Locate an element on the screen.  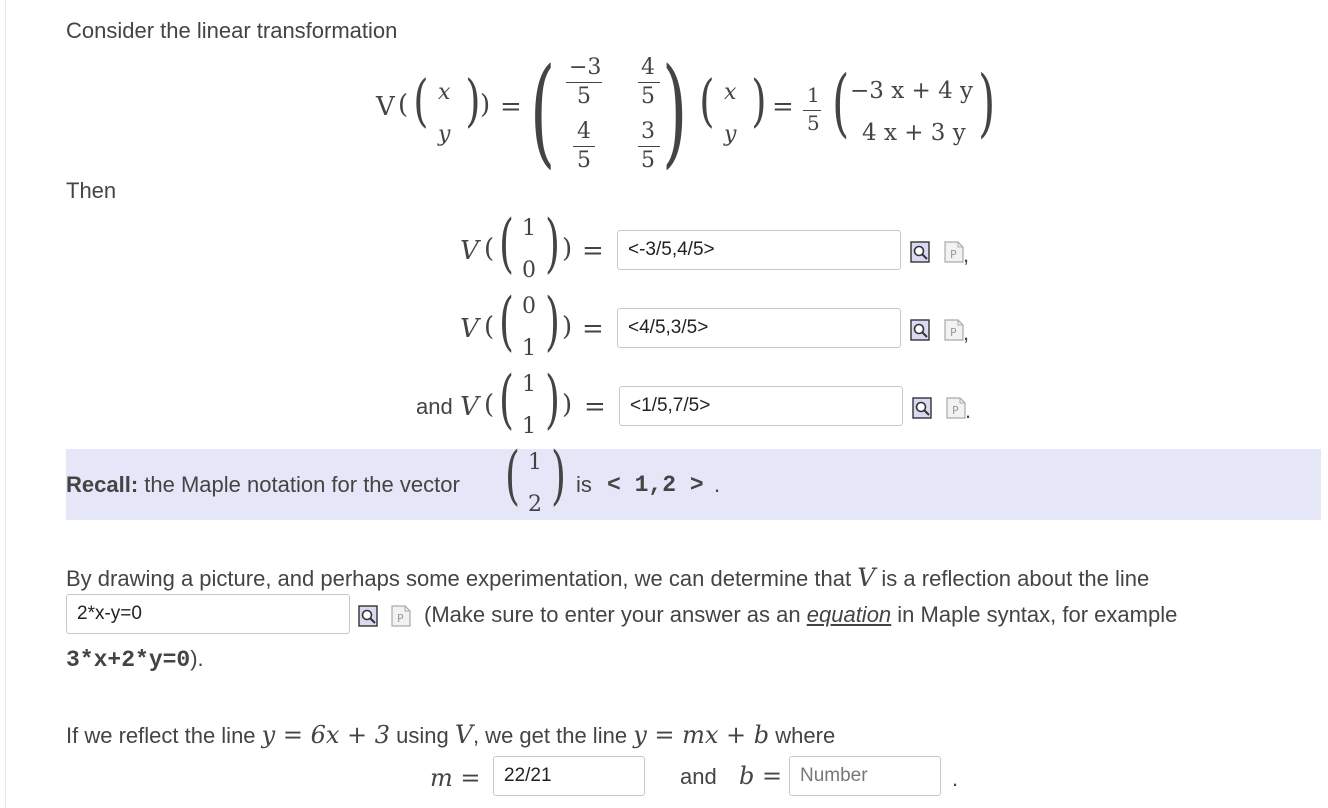
then-text: Then is located at coordinates (91, 190).